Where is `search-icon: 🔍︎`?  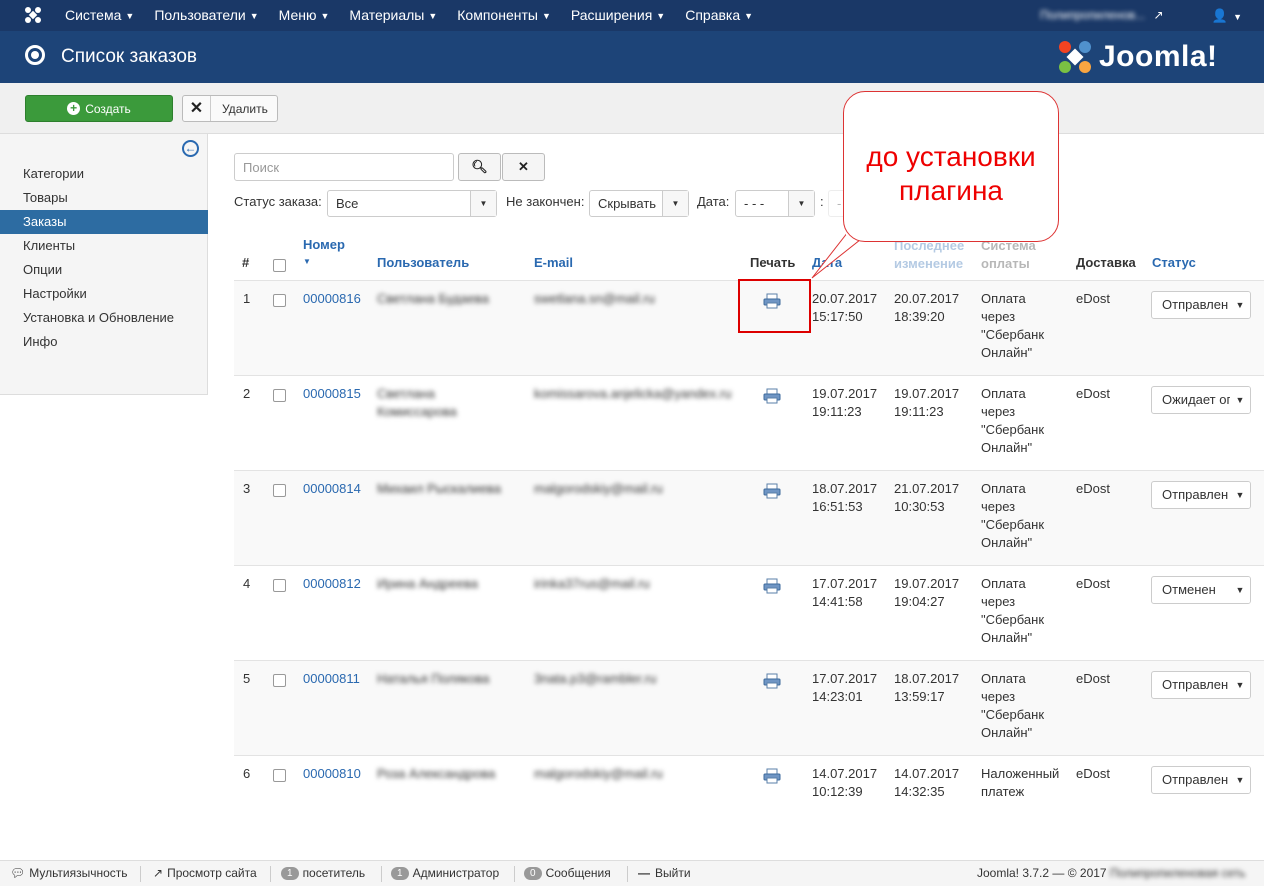 search-icon: 🔍︎ is located at coordinates (479, 166).